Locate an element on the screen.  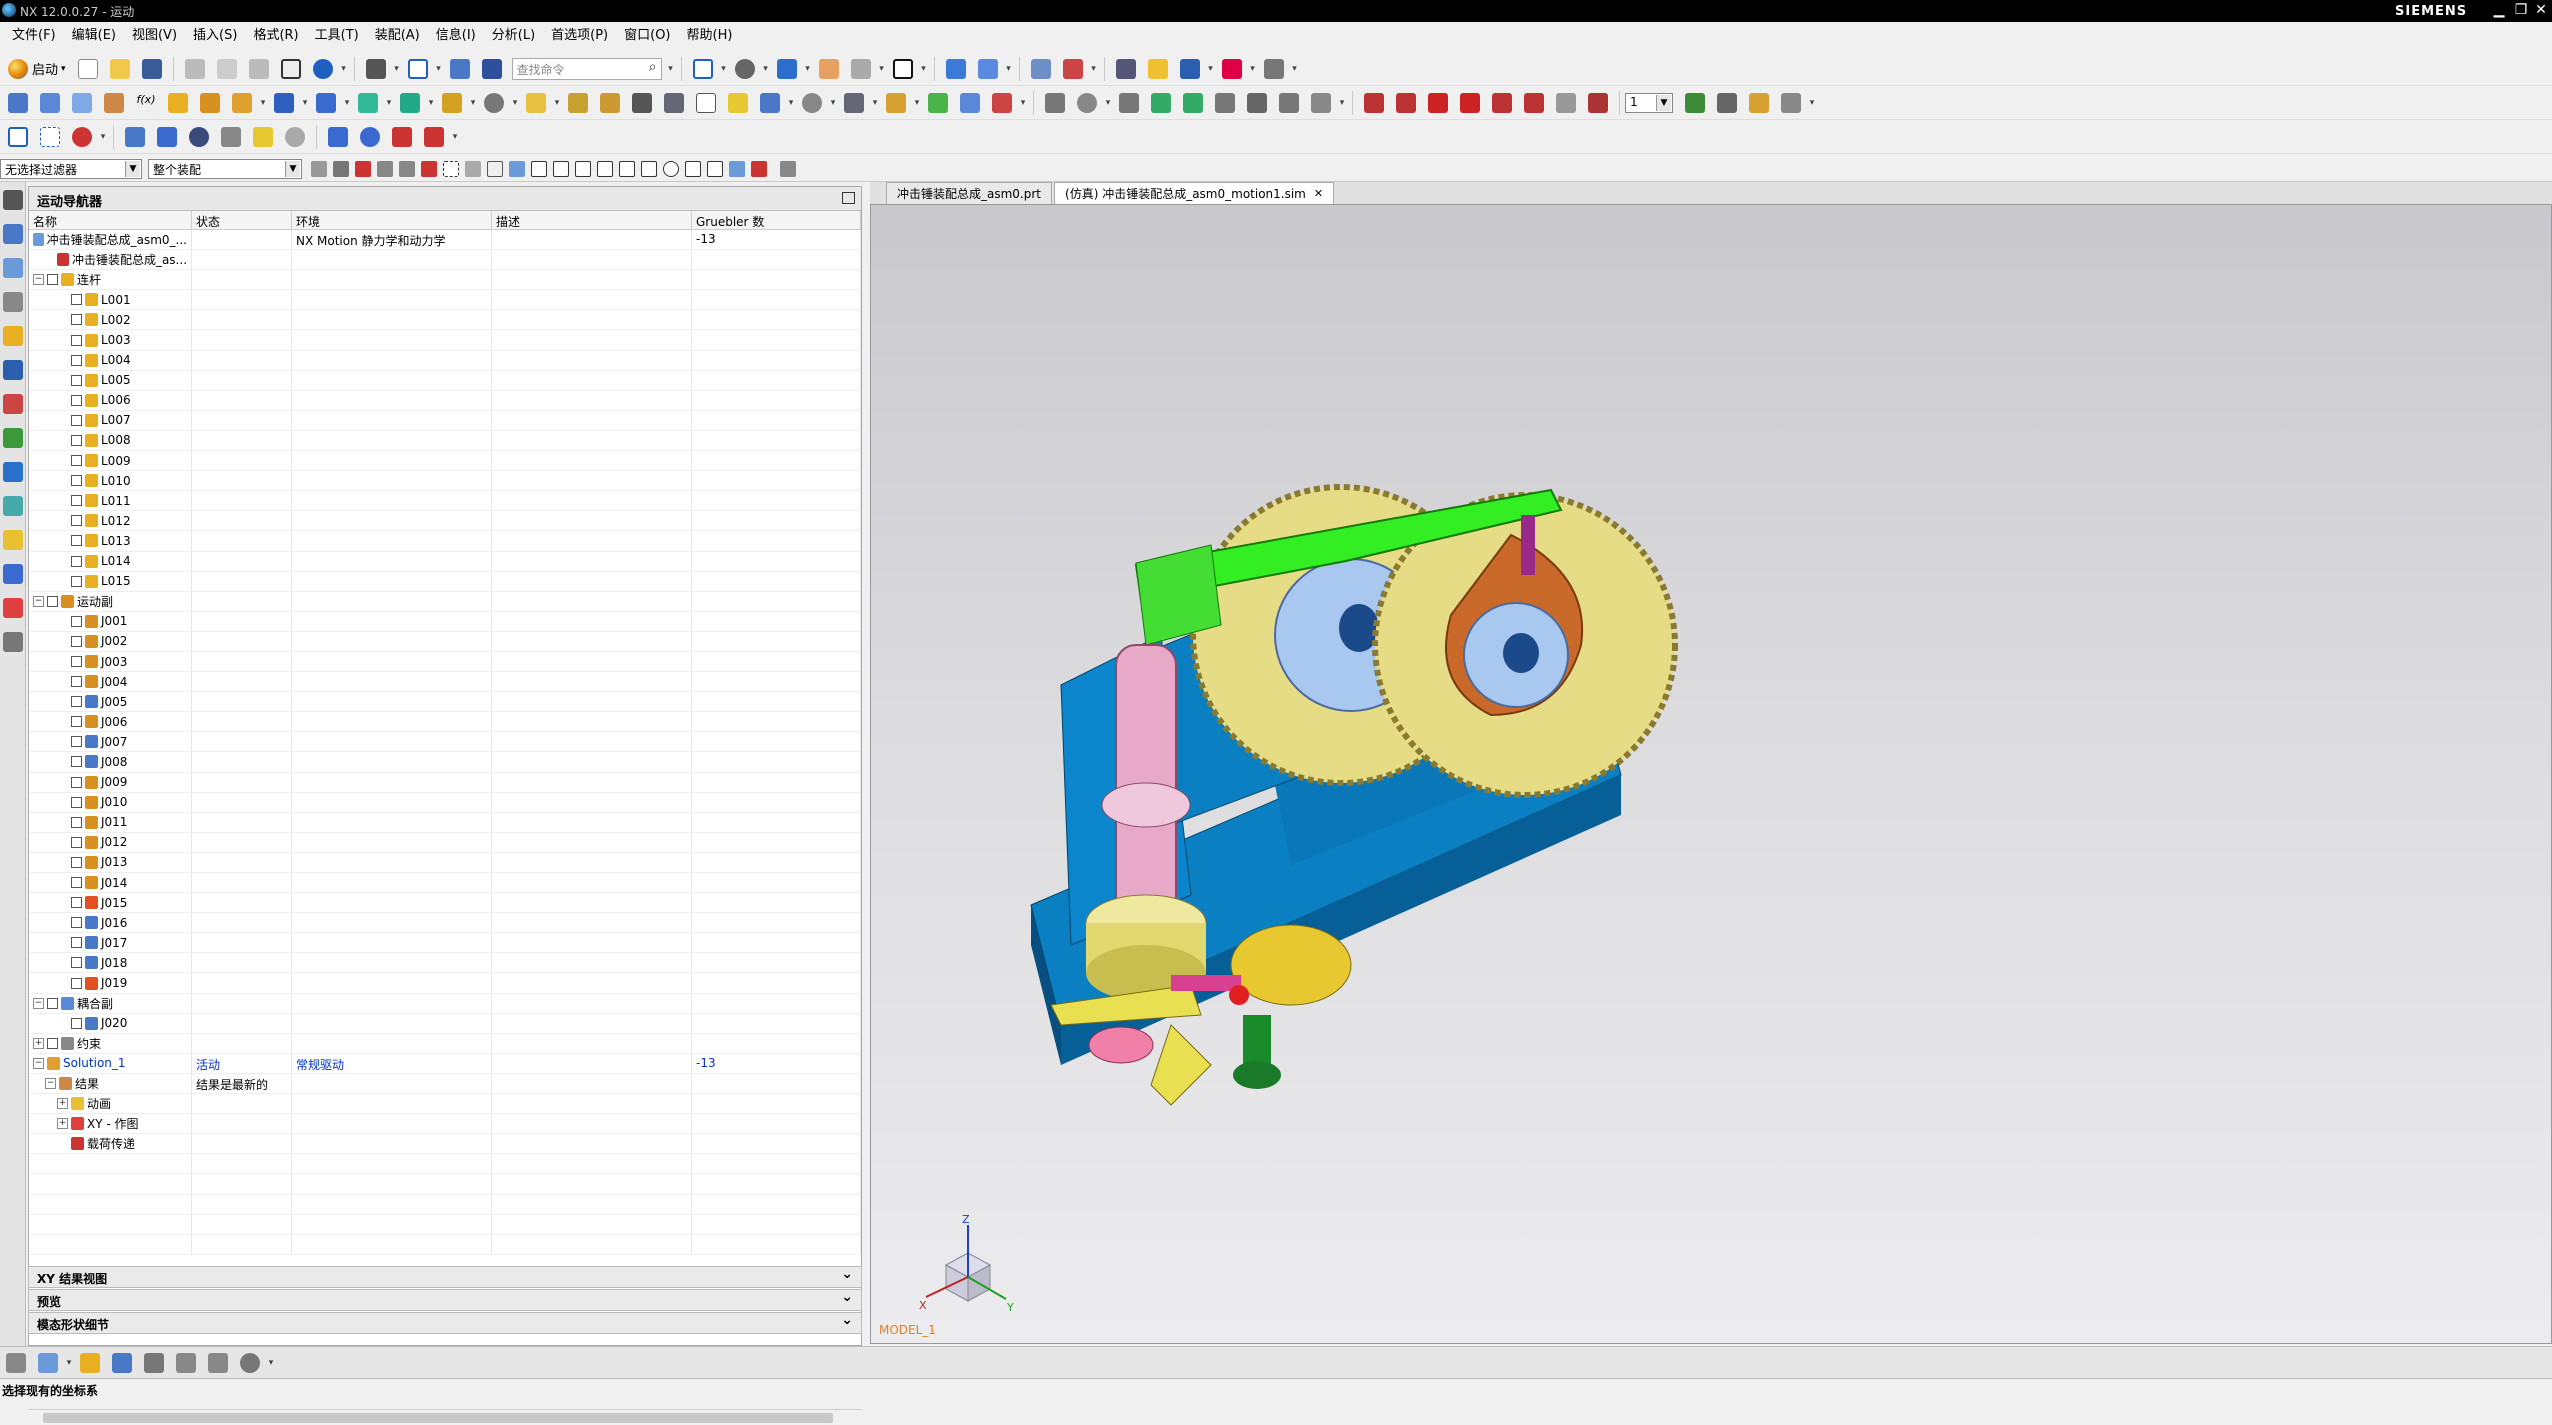
menu-help: 帮助(H) is located at coordinates (710, 33).